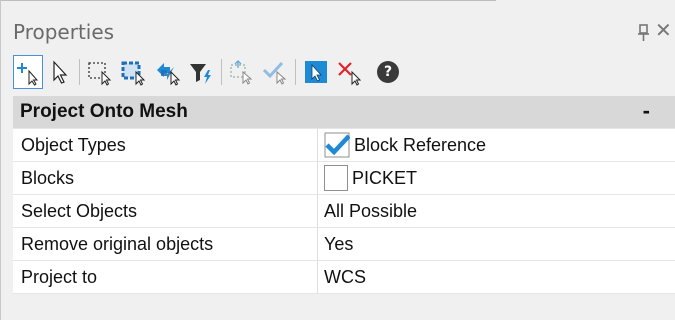 Image resolution: width=675 pixels, height=320 pixels. Describe the element at coordinates (420, 144) in the screenshot. I see `object-types-value: Block Reference` at that location.